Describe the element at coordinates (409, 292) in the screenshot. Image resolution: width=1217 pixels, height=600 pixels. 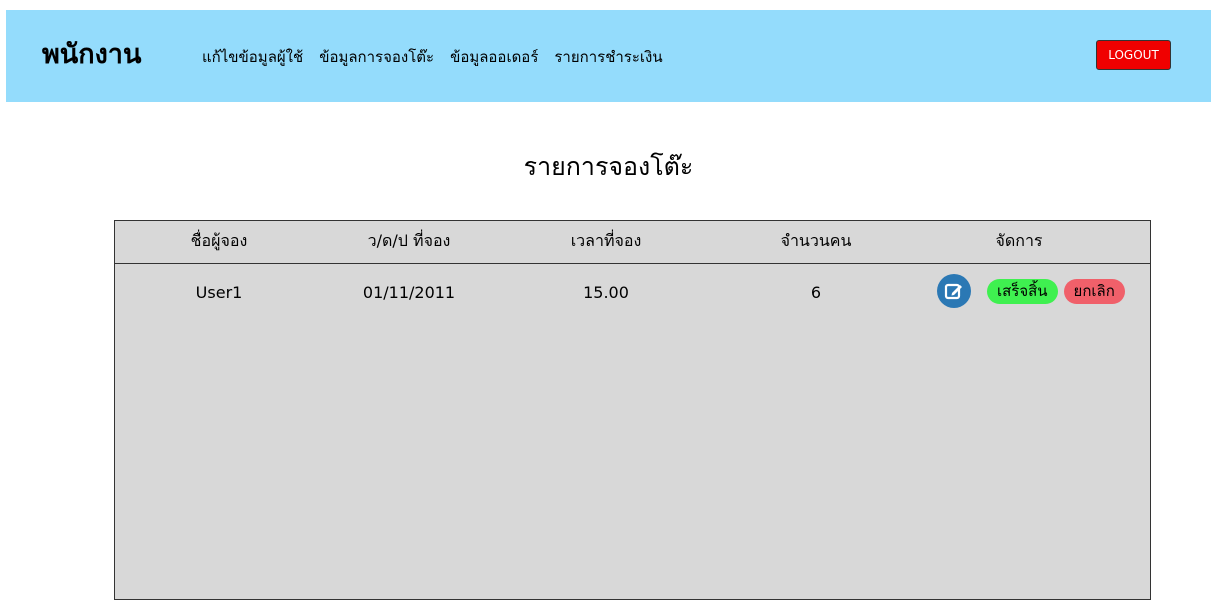
I see `booking-date-cell: 01/11/2011` at that location.